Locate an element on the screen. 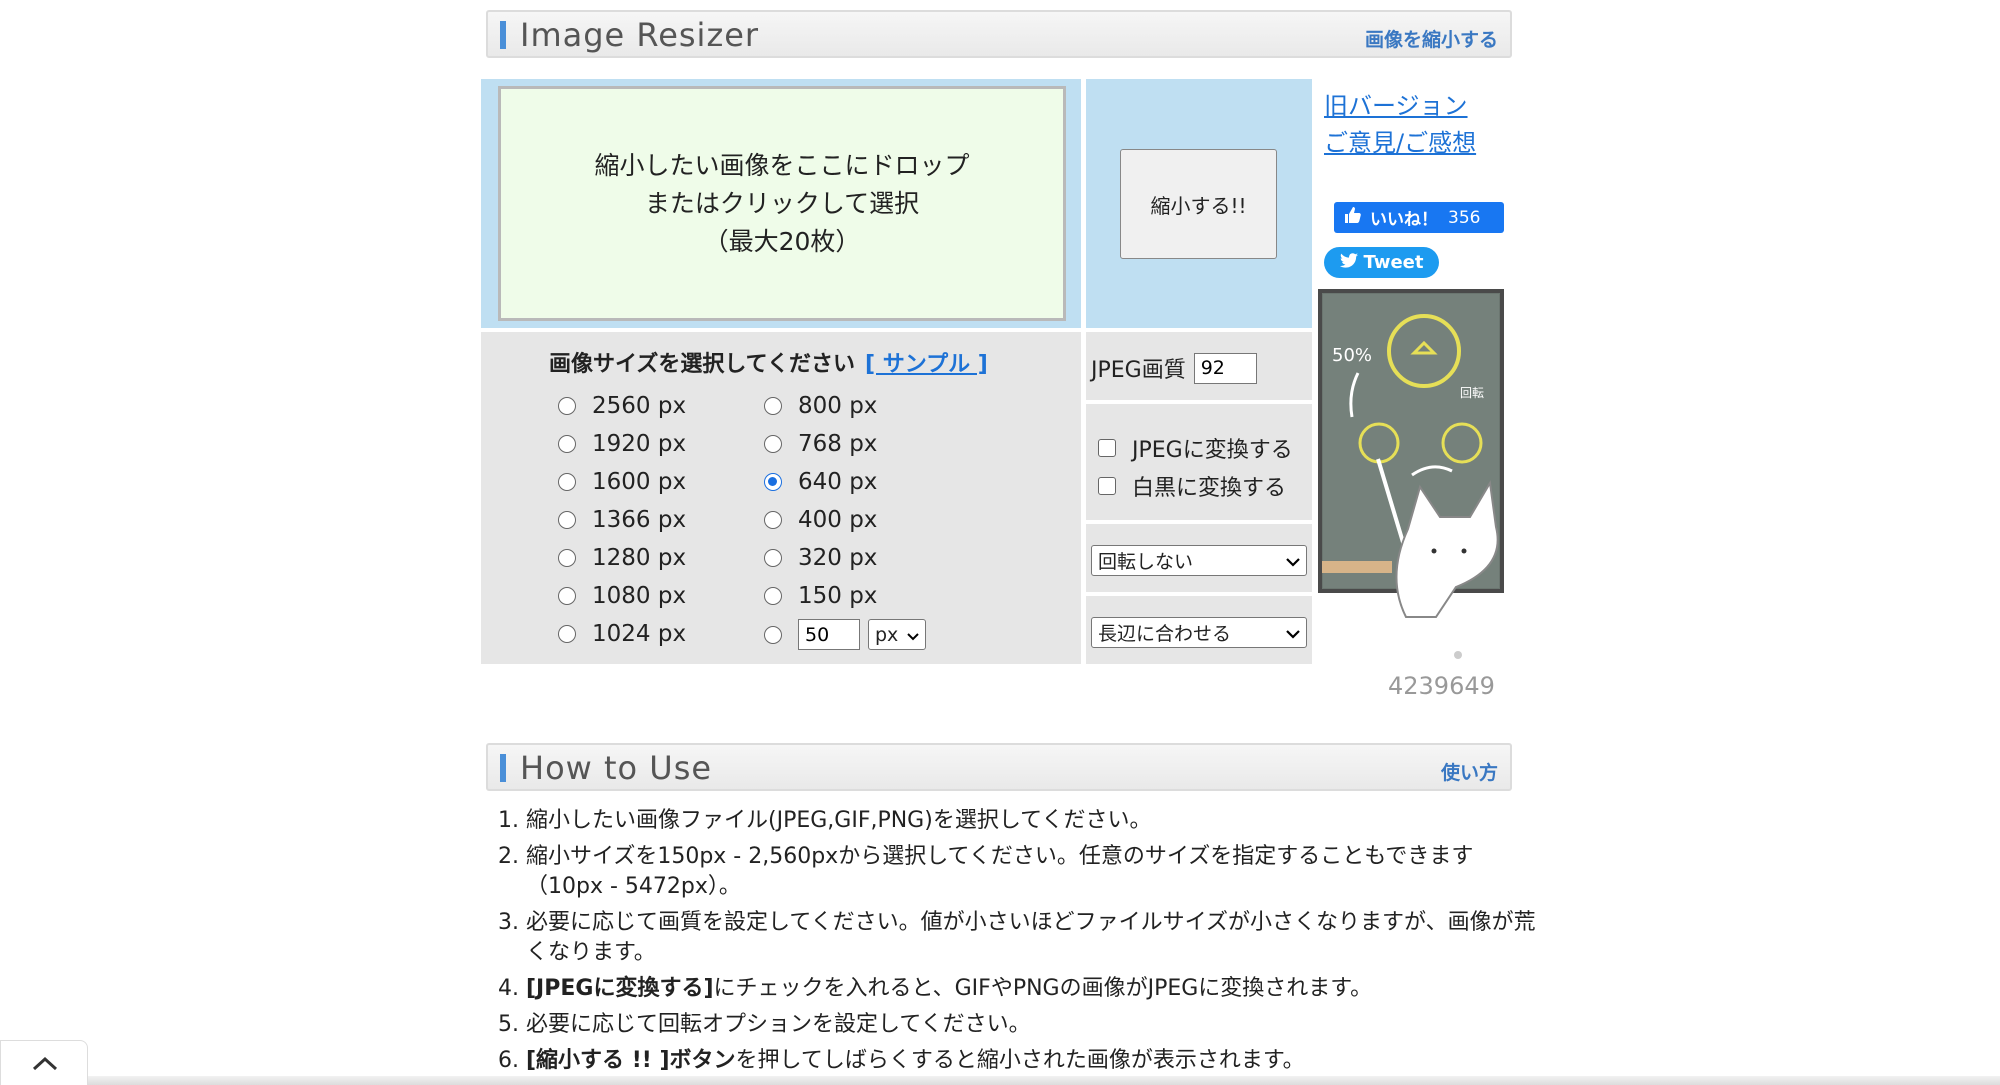 The width and height of the screenshot is (2000, 1085). step-number: 3. is located at coordinates (508, 922).